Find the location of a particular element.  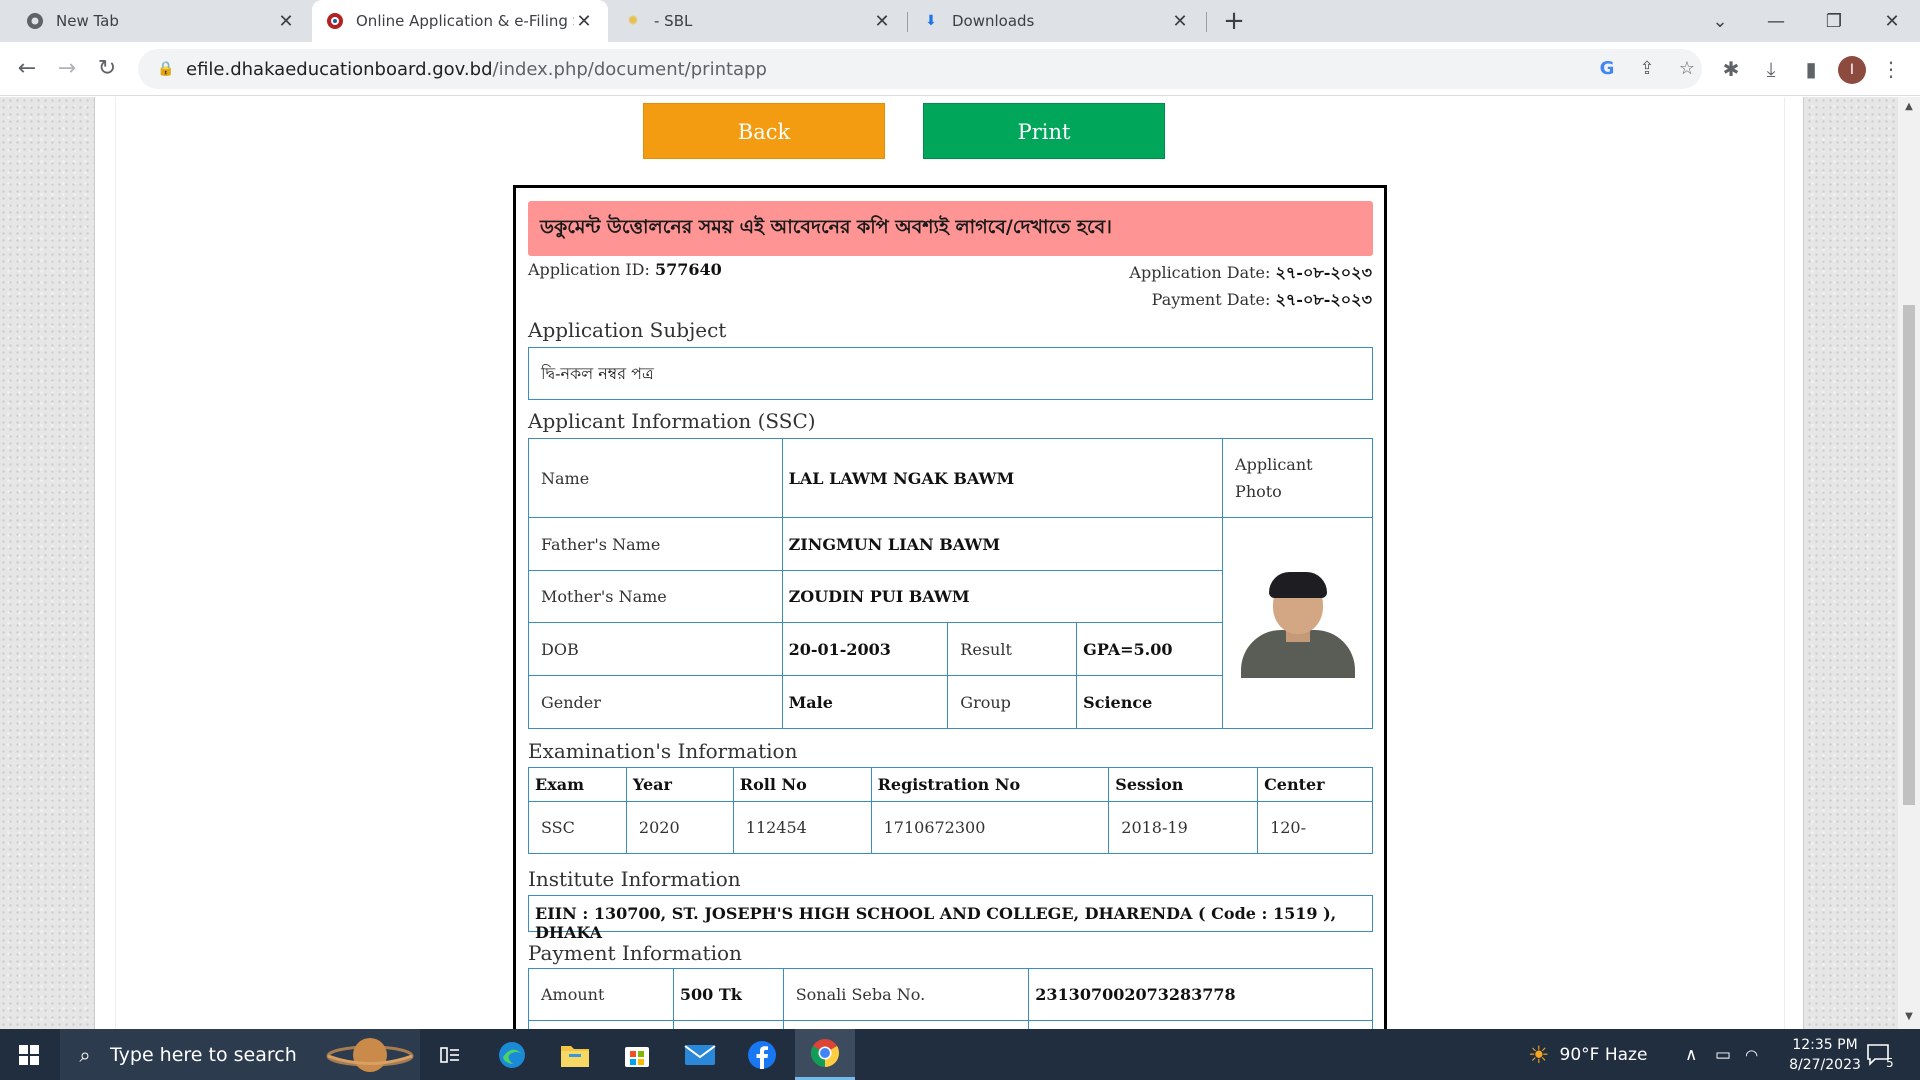

application-id: Application ID: 577640 is located at coordinates (625, 269).